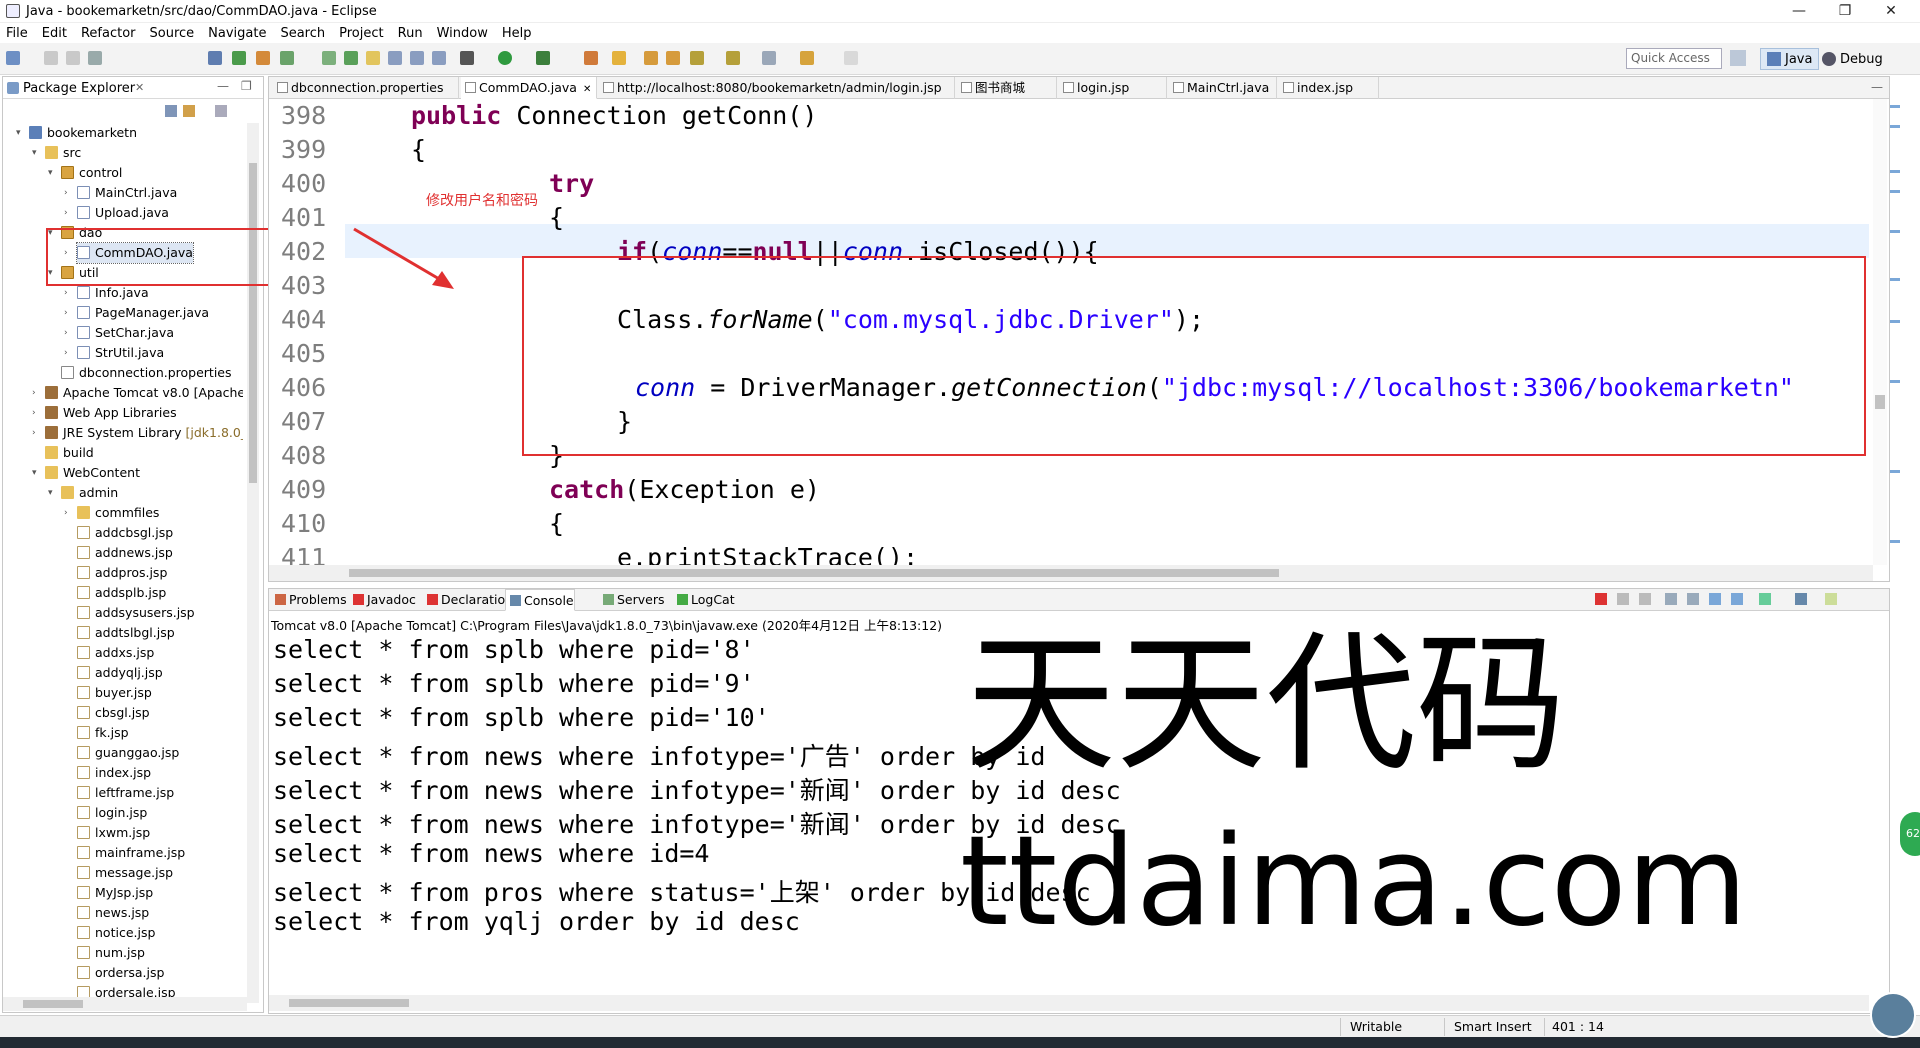  I want to click on tree-item: ▾ control, so click(85, 173).